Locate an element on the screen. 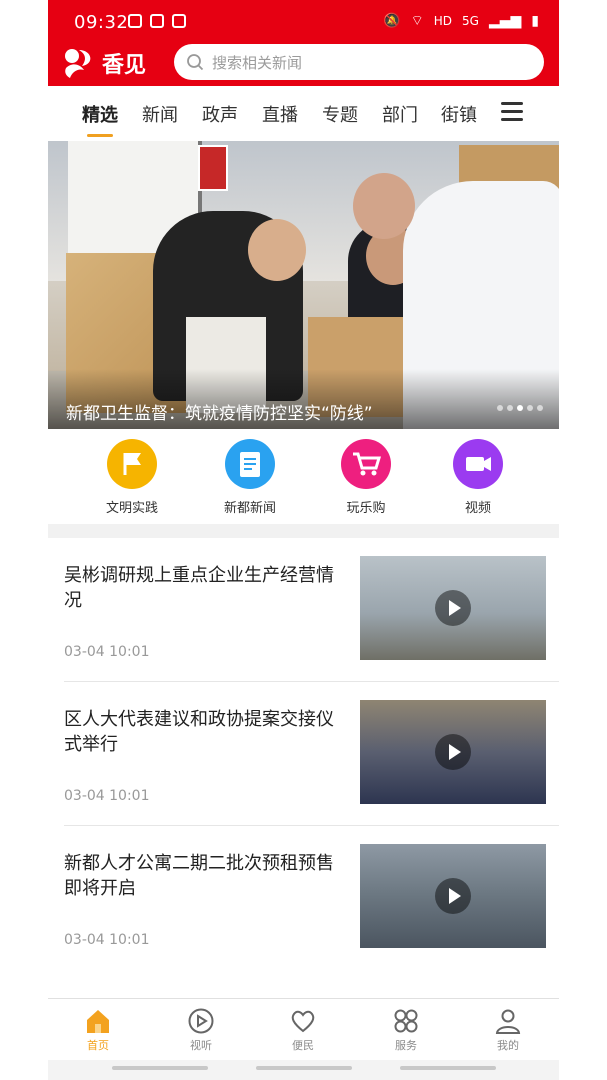 The height and width of the screenshot is (1080, 607). app-name: 香见 is located at coordinates (124, 65).